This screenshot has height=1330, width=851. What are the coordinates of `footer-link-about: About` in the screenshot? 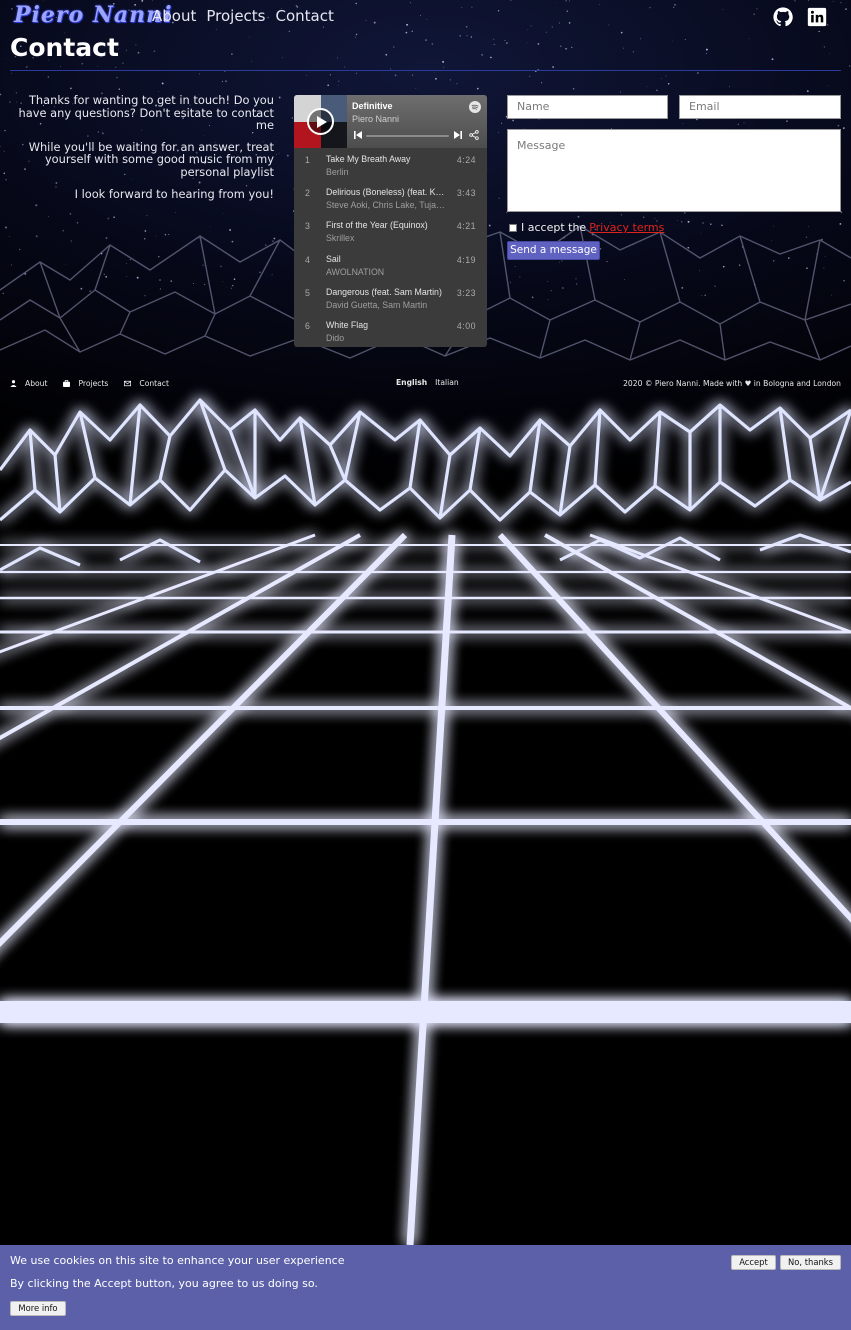 It's located at (28, 383).